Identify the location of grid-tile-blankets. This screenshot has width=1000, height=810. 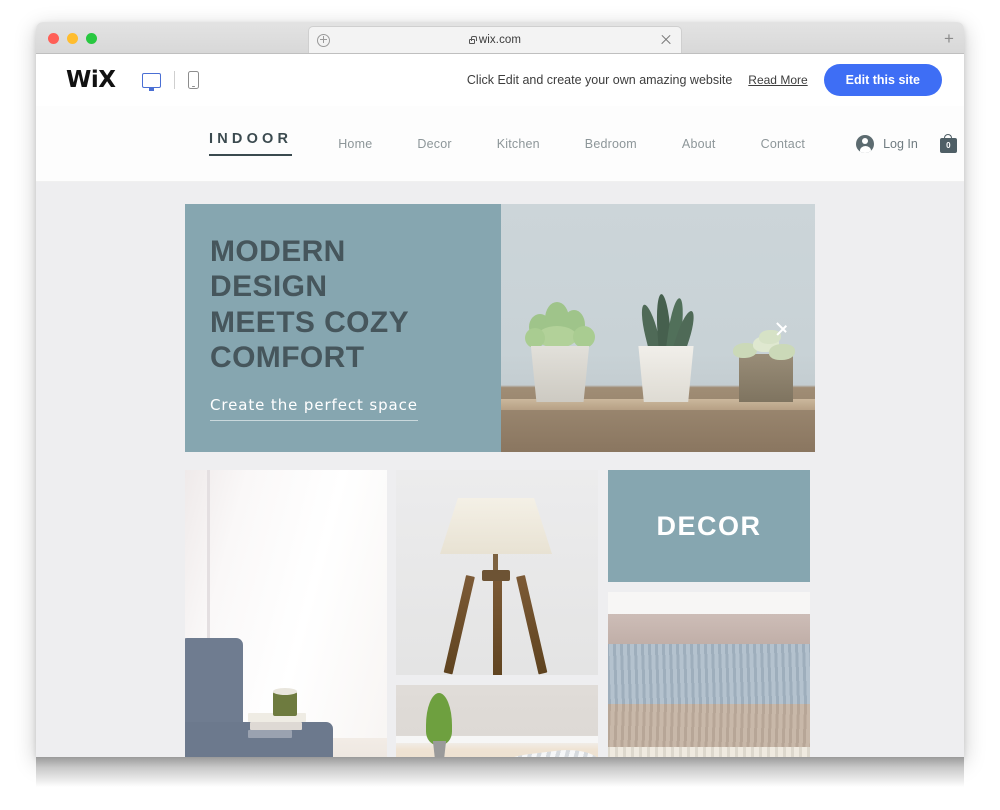
(709, 674).